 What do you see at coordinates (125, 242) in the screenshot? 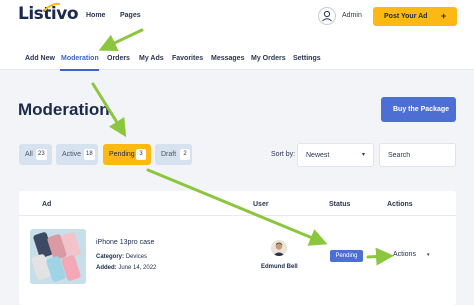
I see `ad-title: iPhone 13pro case` at bounding box center [125, 242].